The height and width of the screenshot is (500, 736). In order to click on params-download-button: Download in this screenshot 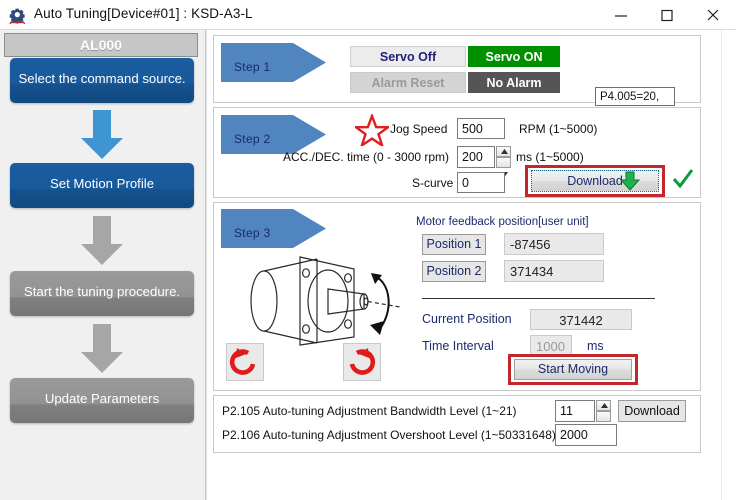, I will do `click(652, 411)`.